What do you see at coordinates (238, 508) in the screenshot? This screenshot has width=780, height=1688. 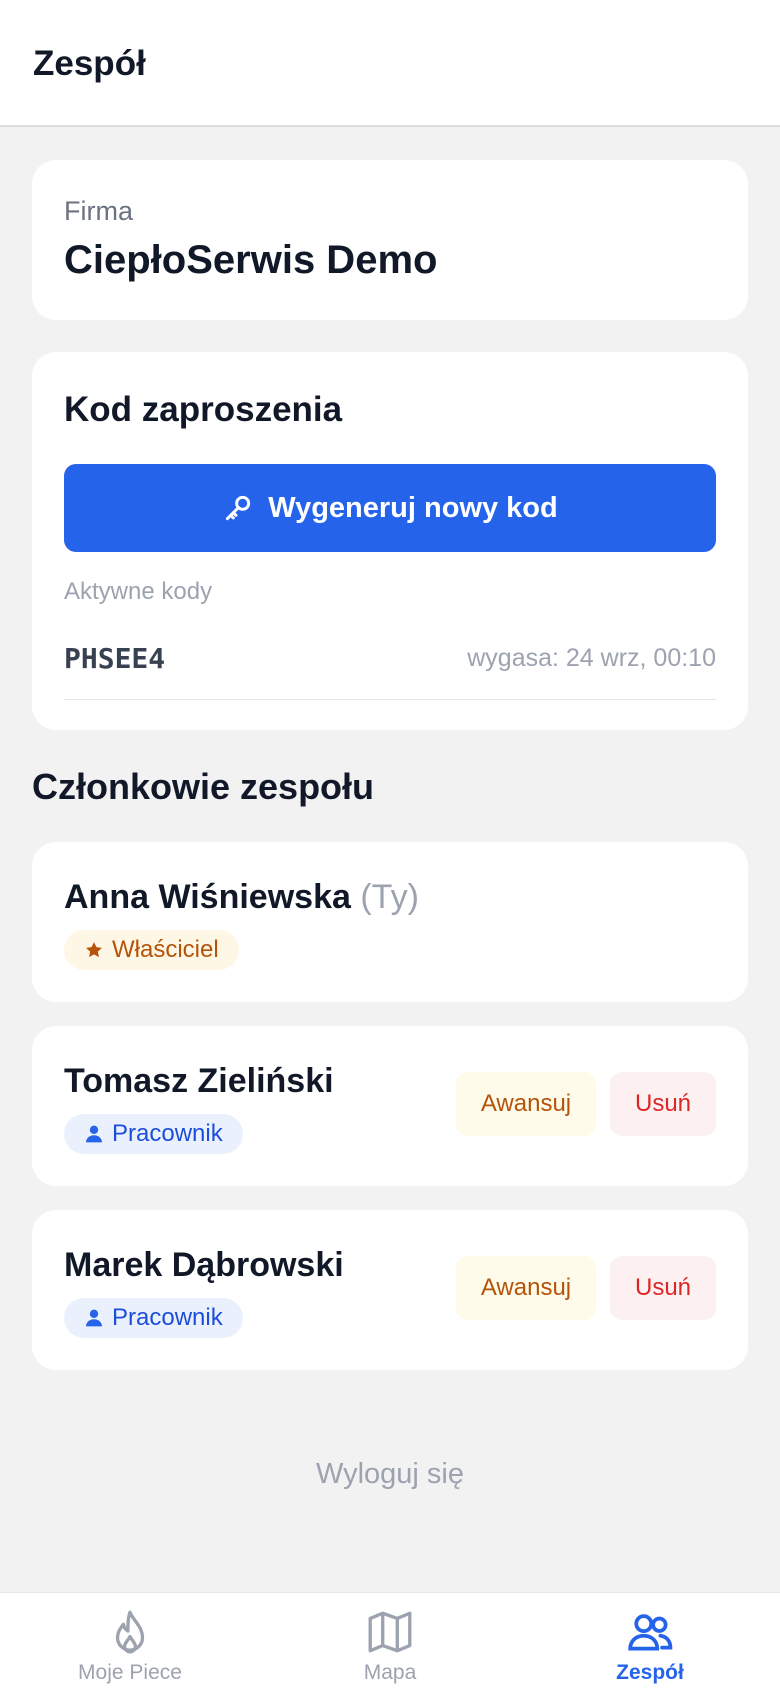 I see `key-icon` at bounding box center [238, 508].